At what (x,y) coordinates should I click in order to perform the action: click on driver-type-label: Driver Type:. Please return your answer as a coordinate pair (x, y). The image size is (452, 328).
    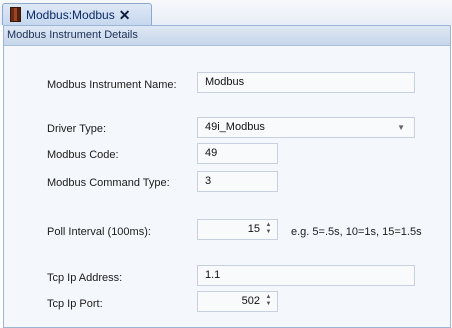
    Looking at the image, I should click on (77, 129).